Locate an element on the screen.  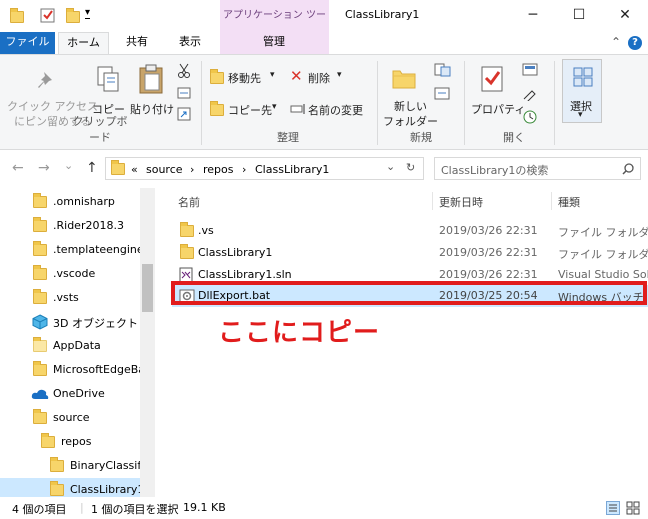
cut-icon is located at coordinates (184, 71).